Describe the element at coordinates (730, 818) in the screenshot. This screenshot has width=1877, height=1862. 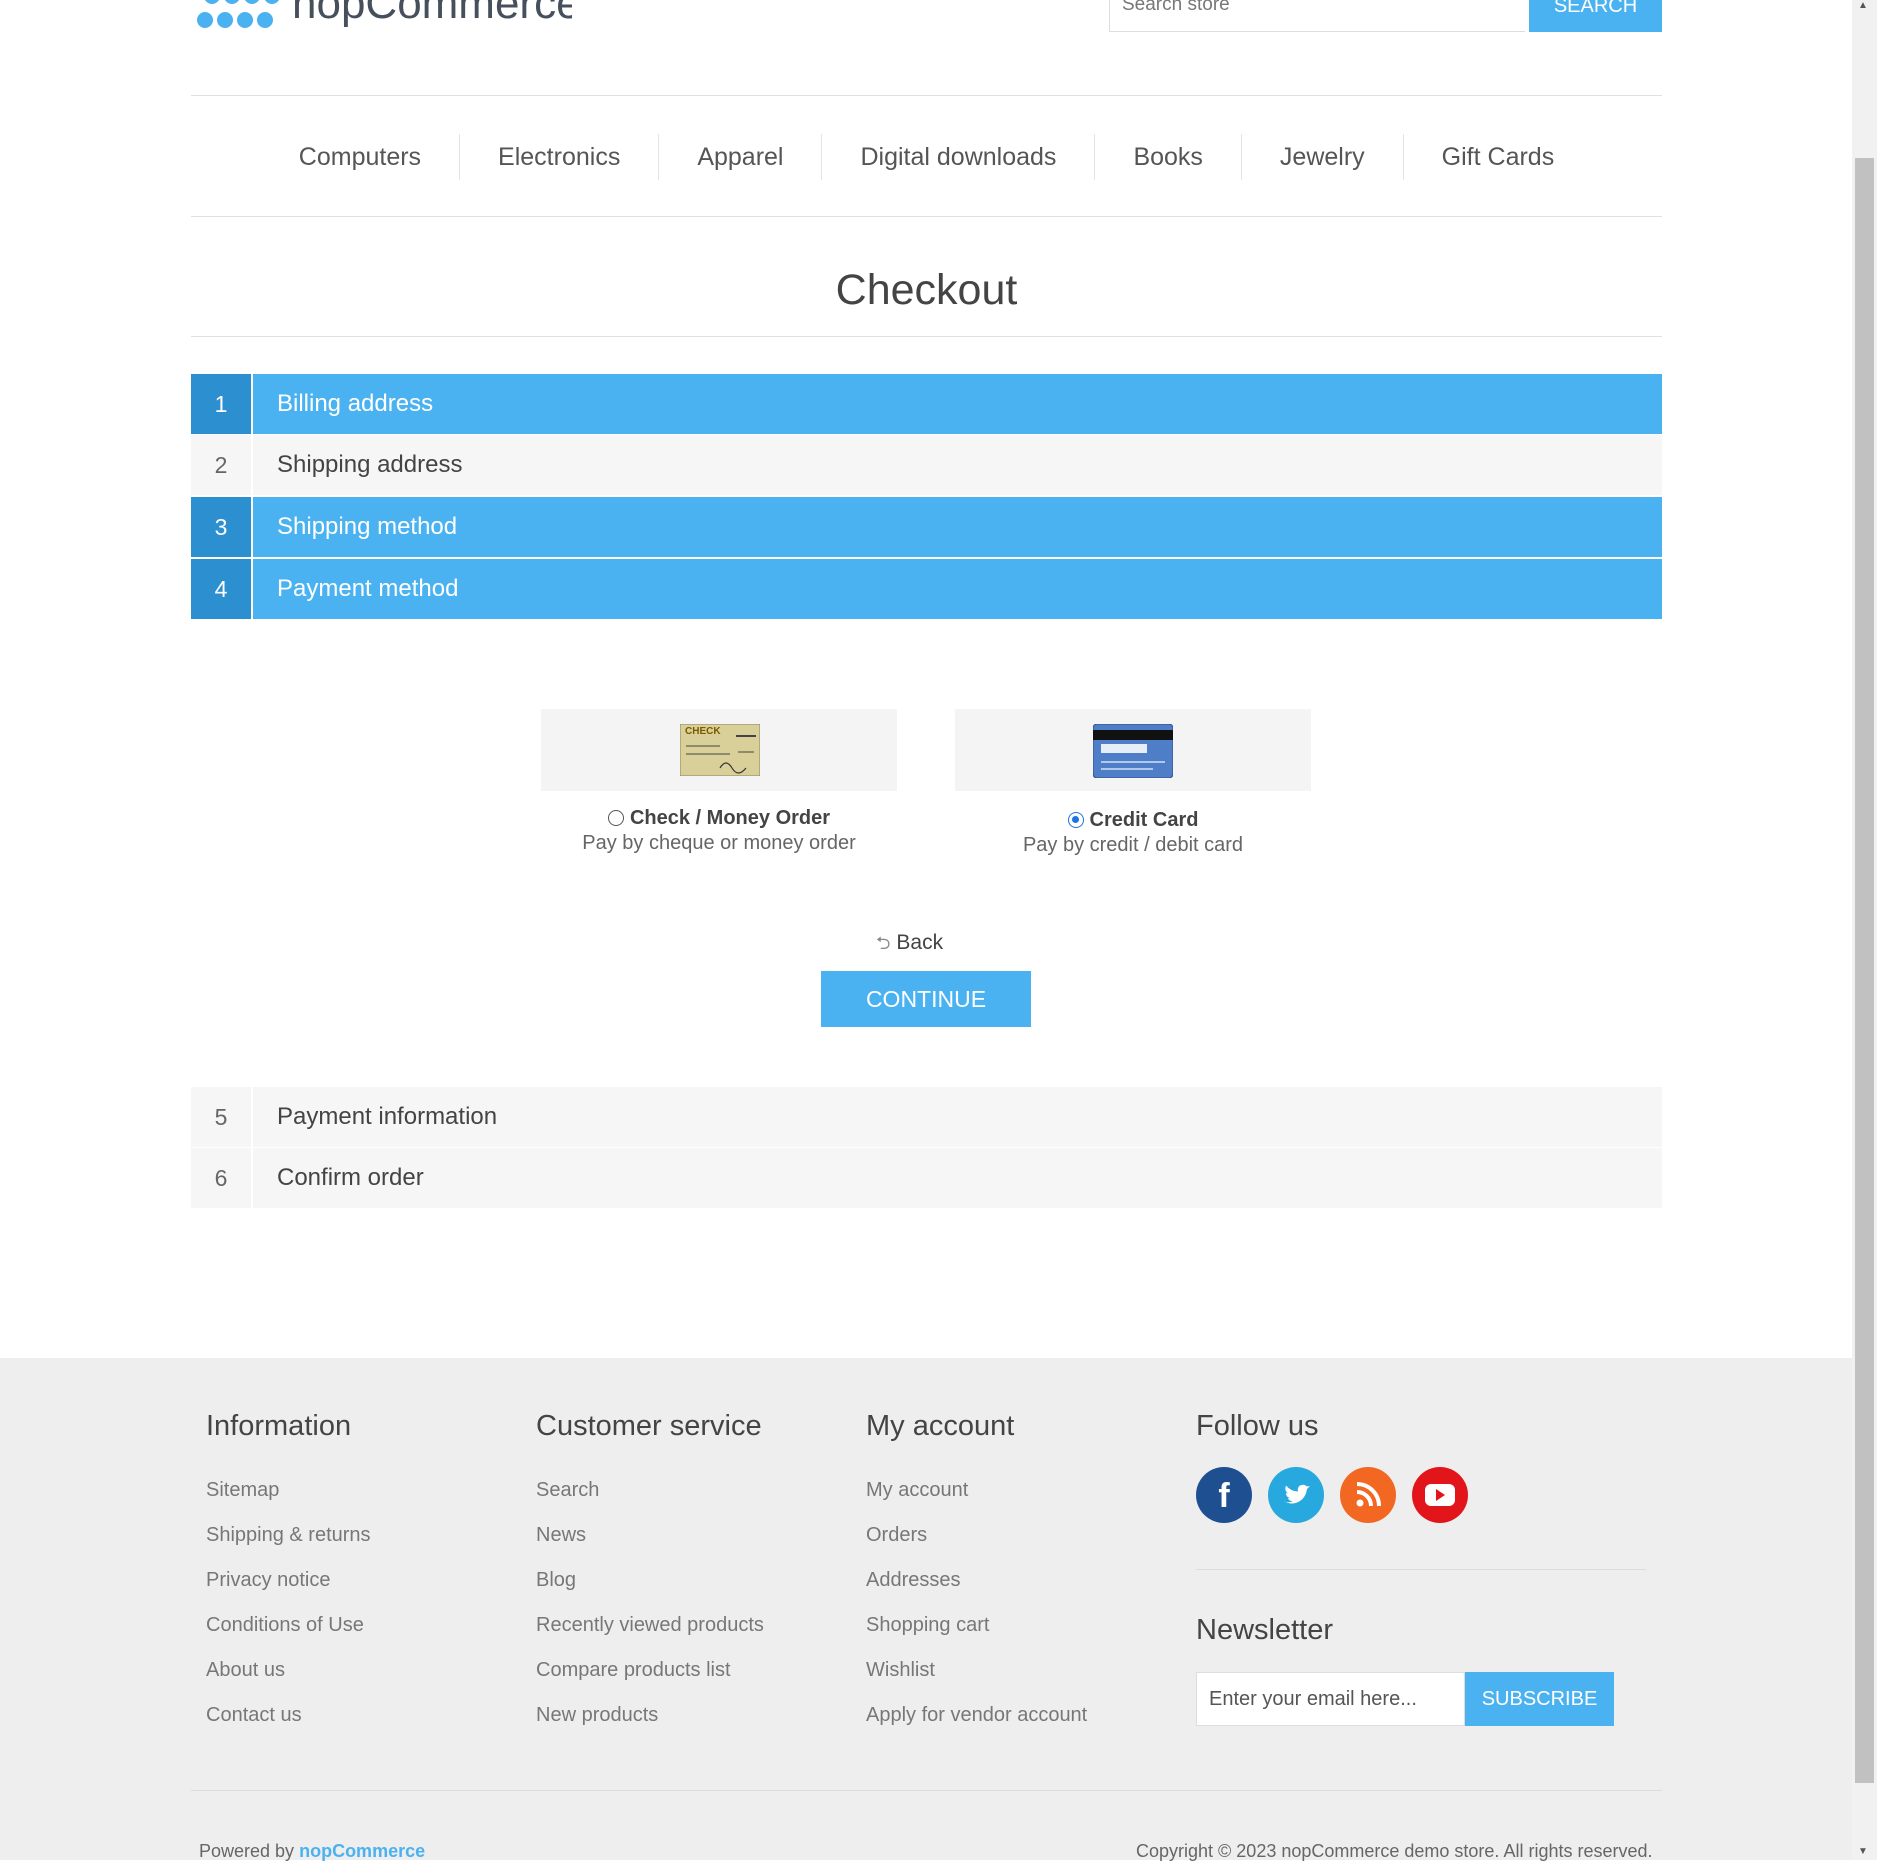
I see `check-money-order-label: Check / Money Order` at that location.